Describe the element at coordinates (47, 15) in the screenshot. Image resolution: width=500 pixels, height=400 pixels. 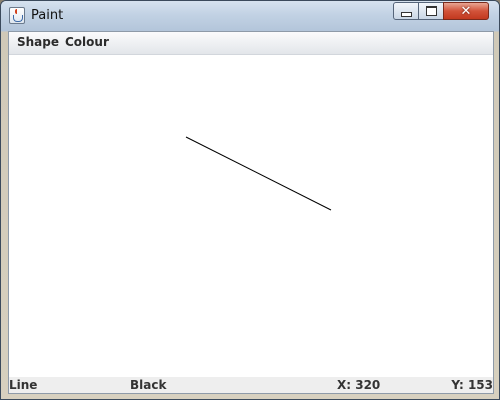
I see `window-title: Paint` at that location.